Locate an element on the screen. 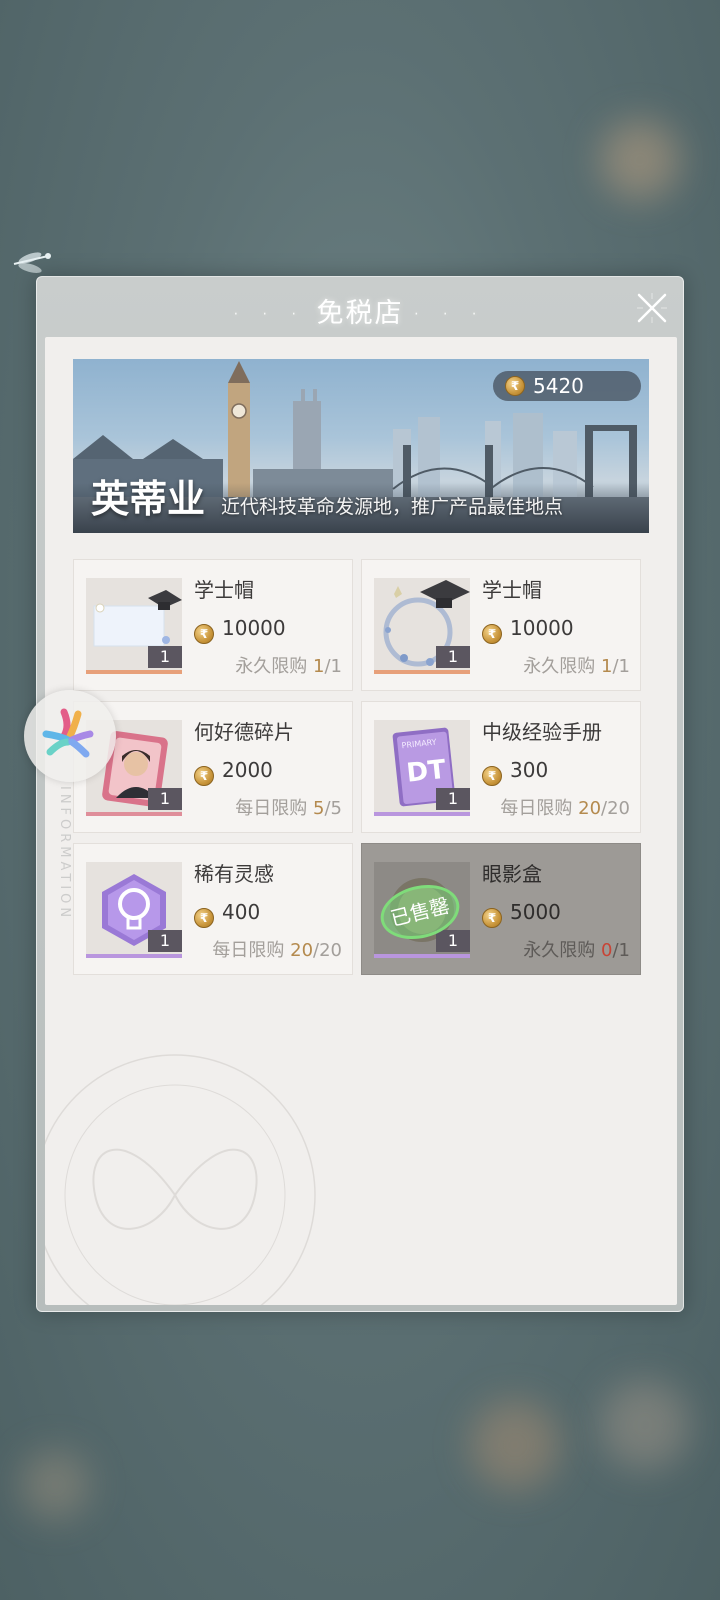  price-value: 400 is located at coordinates (241, 912).